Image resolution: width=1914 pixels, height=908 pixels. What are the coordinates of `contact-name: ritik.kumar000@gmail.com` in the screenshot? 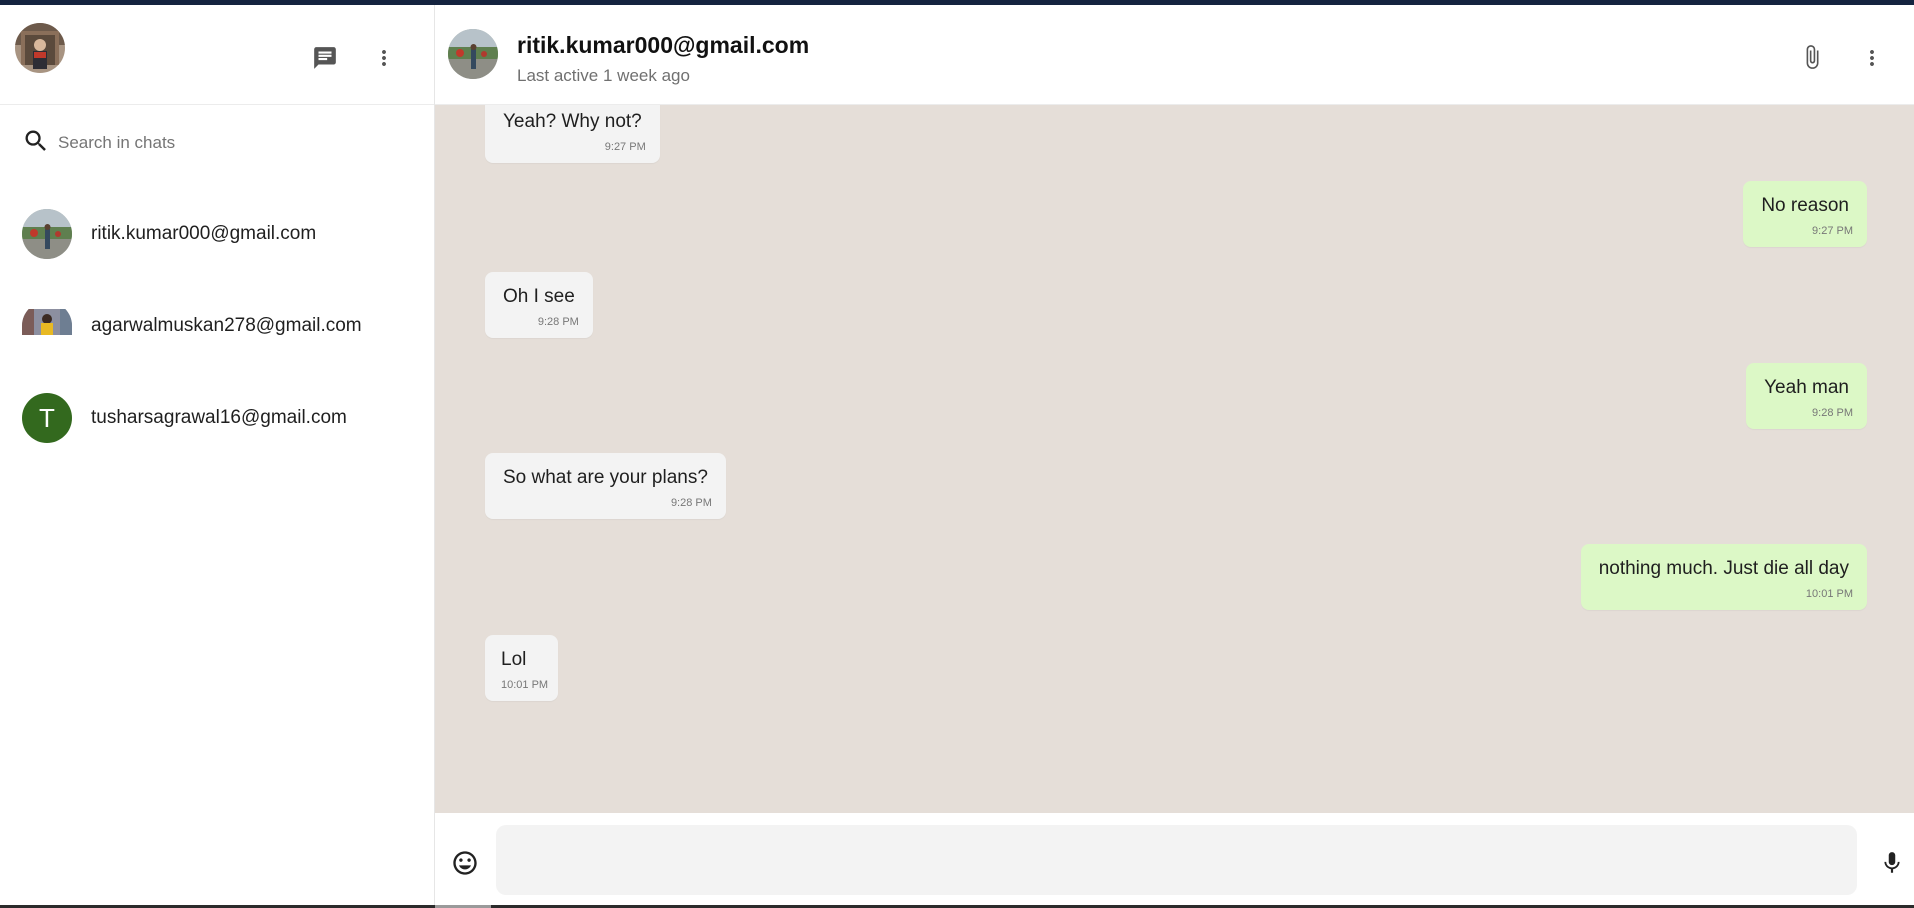 It's located at (204, 233).